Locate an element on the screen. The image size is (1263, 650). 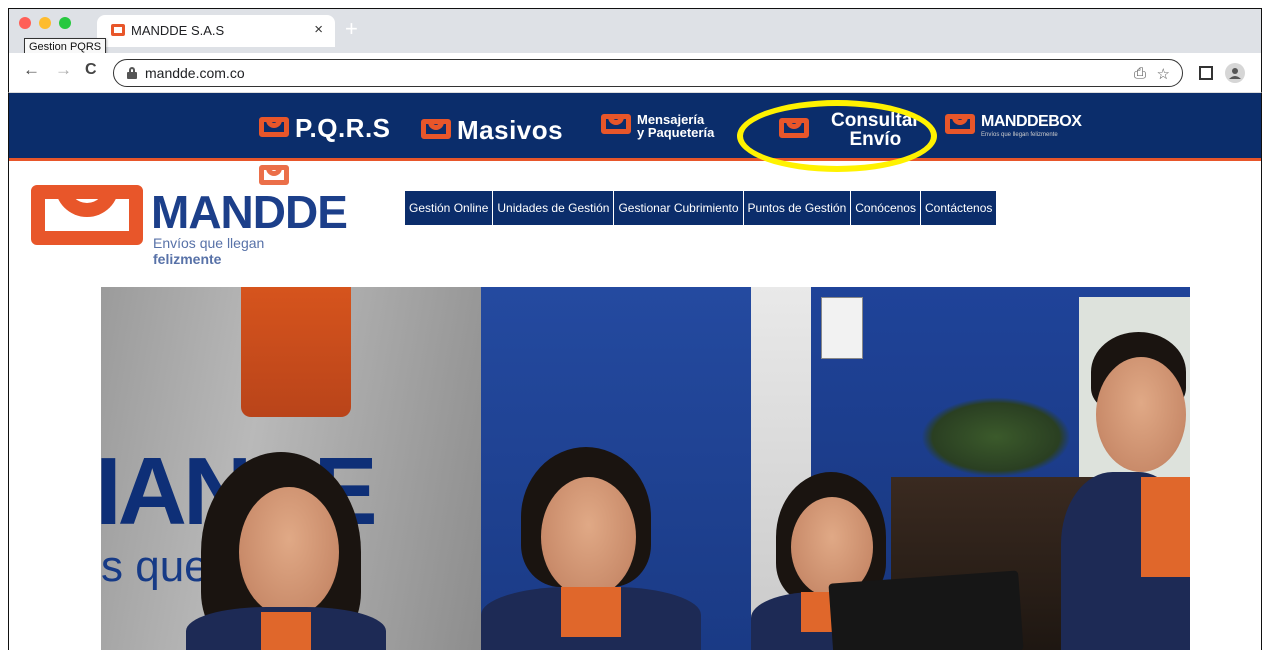
highlight-circle is located at coordinates (837, 136).